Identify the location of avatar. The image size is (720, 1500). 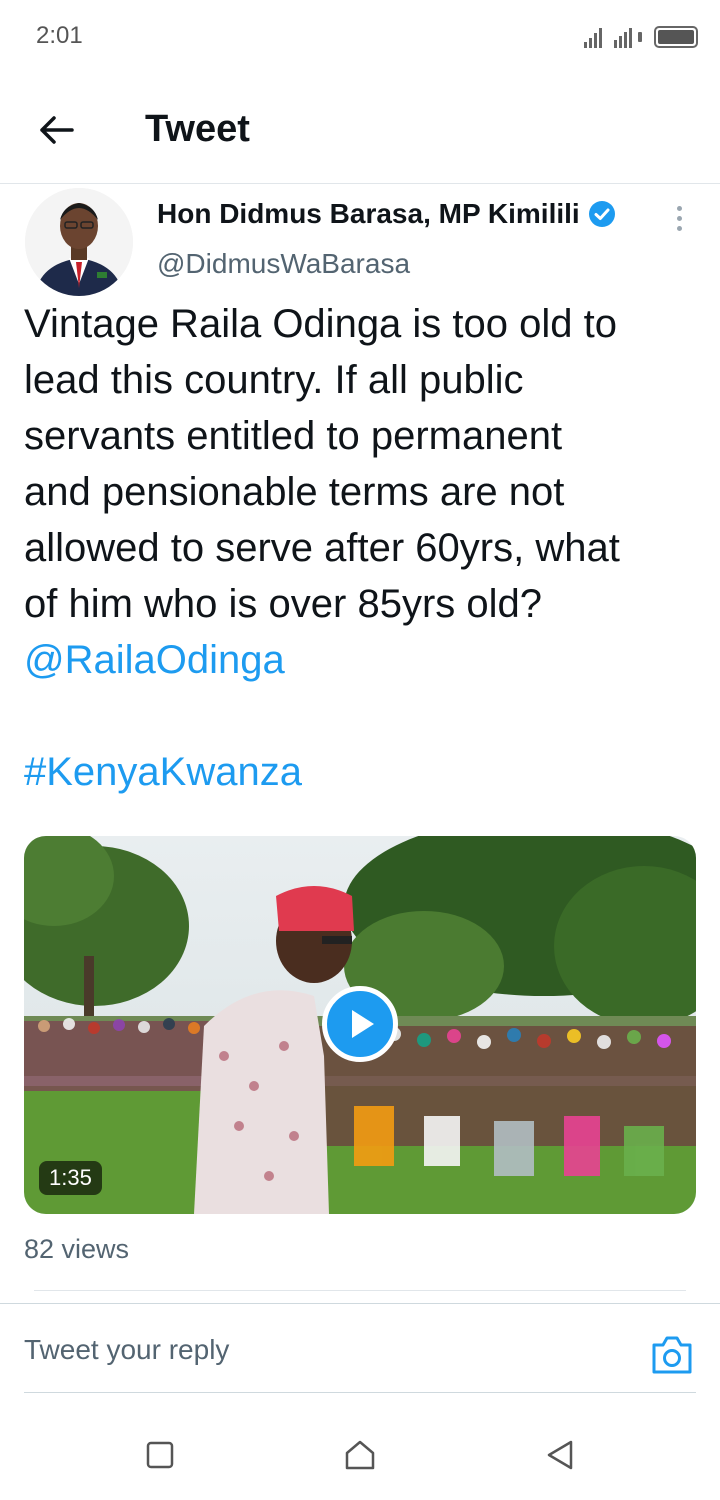
(79, 242).